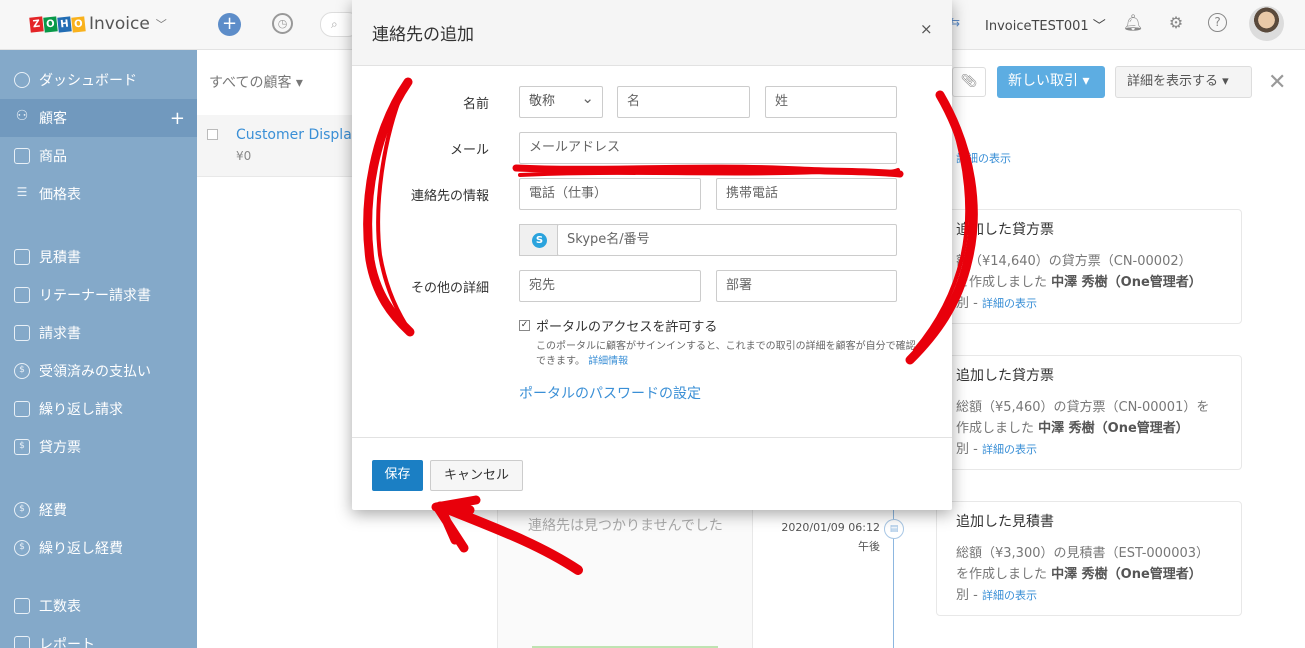  Describe the element at coordinates (1133, 23) in the screenshot. I see `bell-icon: 🔔︎` at that location.